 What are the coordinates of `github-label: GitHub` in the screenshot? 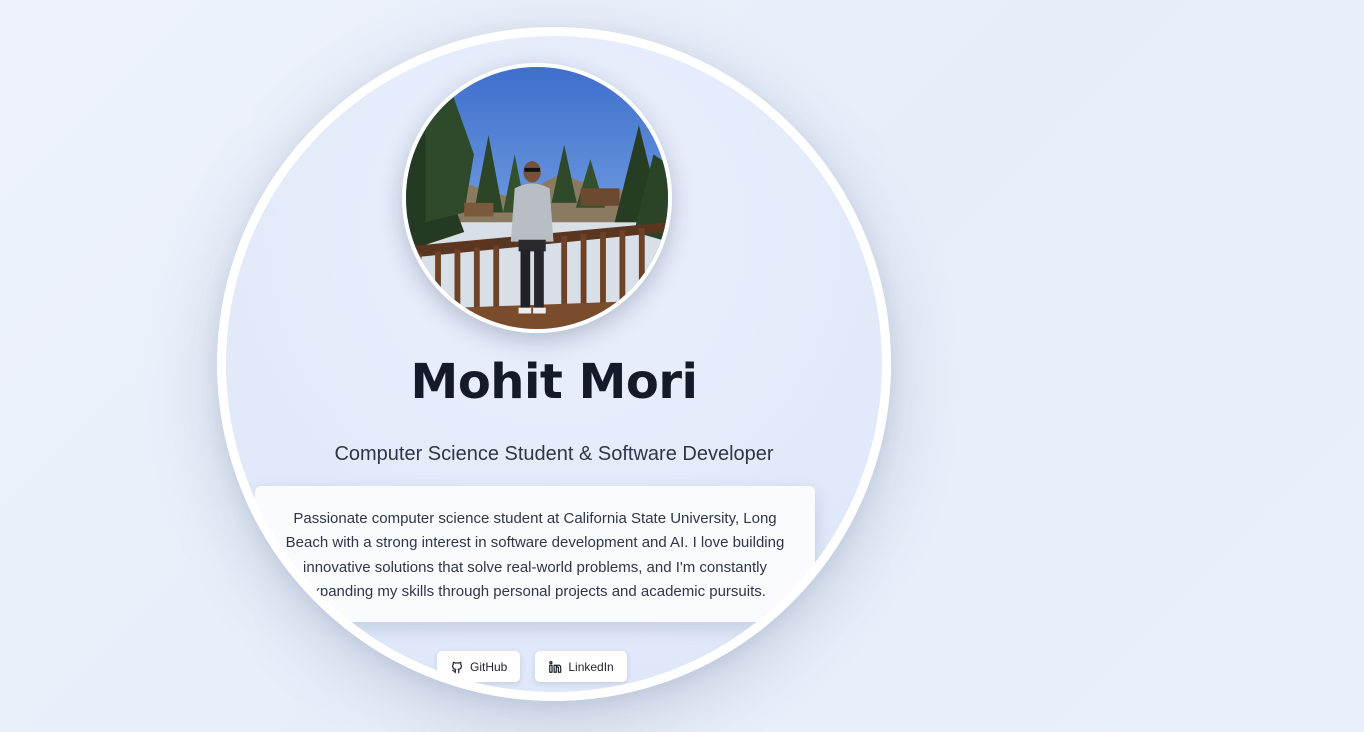 It's located at (489, 666).